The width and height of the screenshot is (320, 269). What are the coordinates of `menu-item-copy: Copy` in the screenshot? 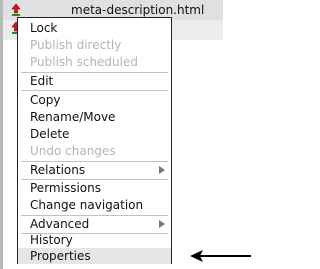 It's located at (94, 100).